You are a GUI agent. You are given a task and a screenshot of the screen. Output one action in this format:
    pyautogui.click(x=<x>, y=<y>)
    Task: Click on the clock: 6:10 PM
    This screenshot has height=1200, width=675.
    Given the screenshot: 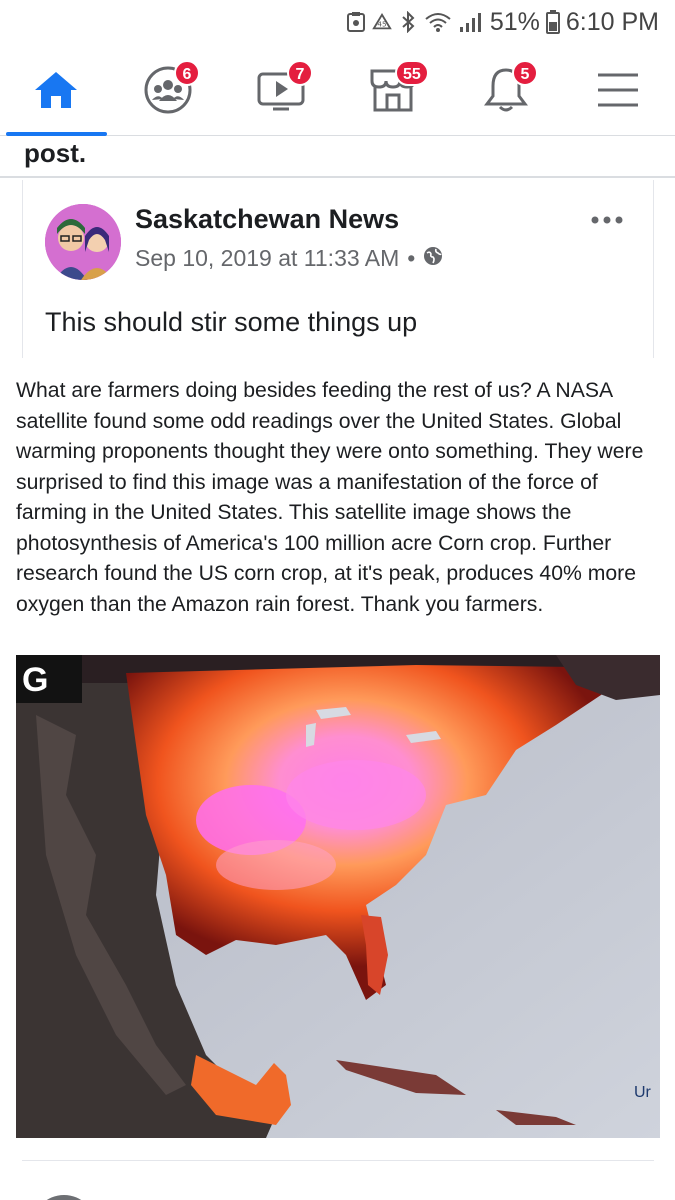 What is the action you would take?
    pyautogui.click(x=612, y=21)
    